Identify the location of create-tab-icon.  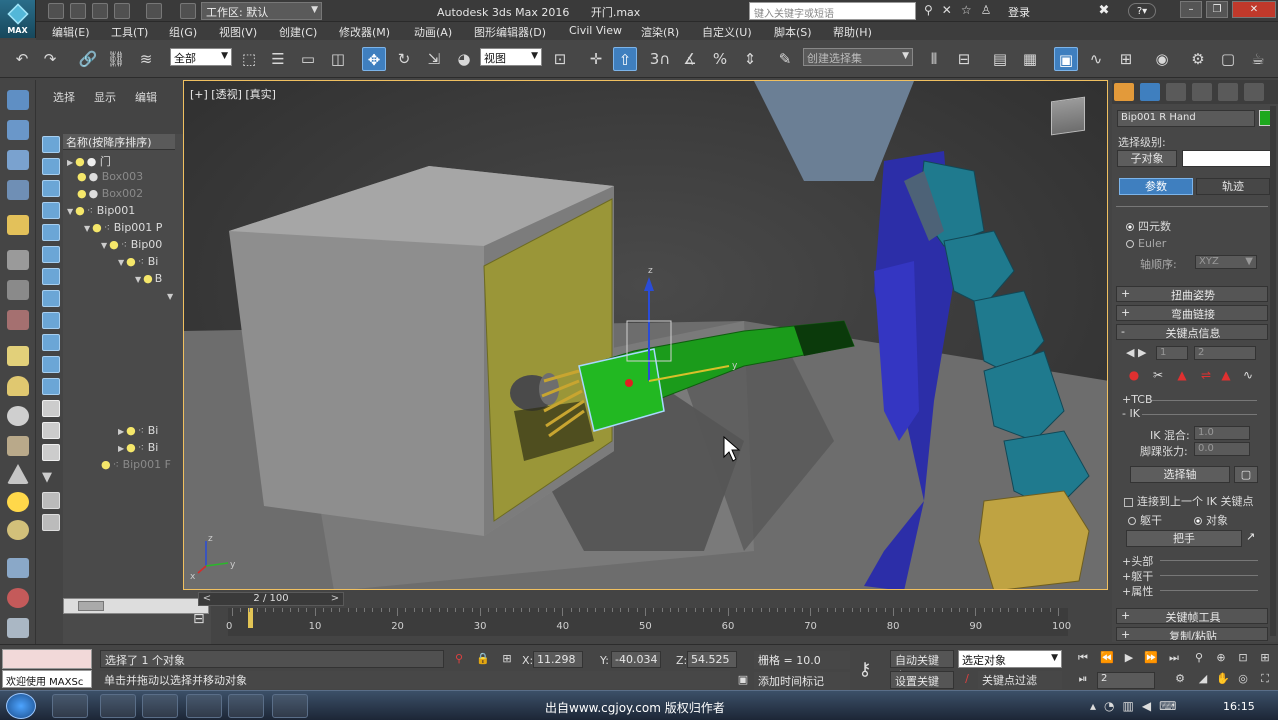
(1124, 92).